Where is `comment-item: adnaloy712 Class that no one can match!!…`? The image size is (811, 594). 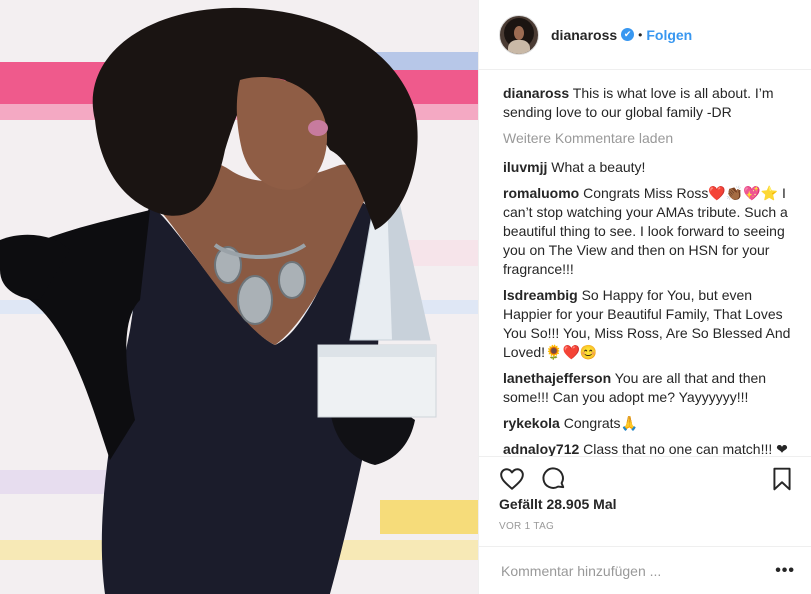
comment-item: adnaloy712 Class that no one can match!!… is located at coordinates (647, 448).